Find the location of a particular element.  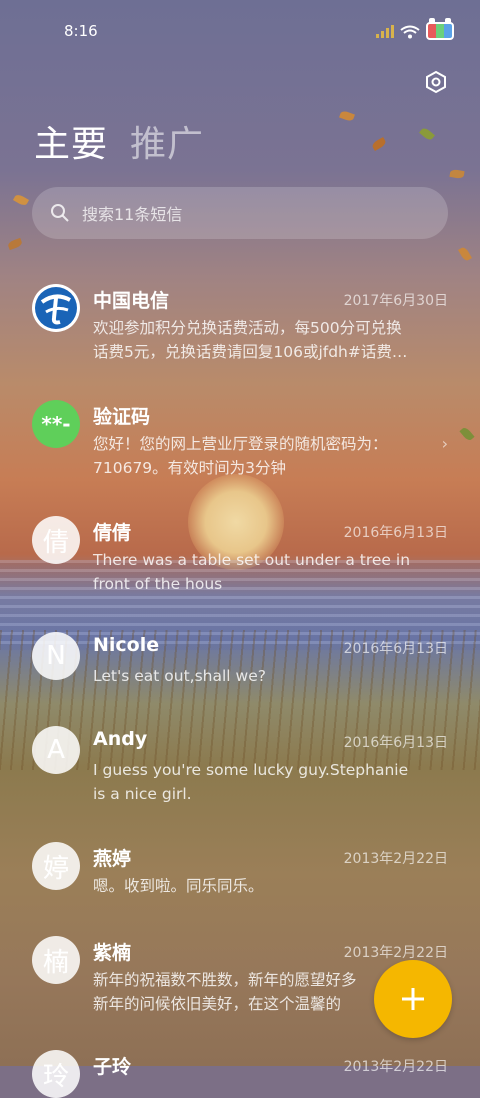

search-input: 搜索11条短信 is located at coordinates (132, 213).